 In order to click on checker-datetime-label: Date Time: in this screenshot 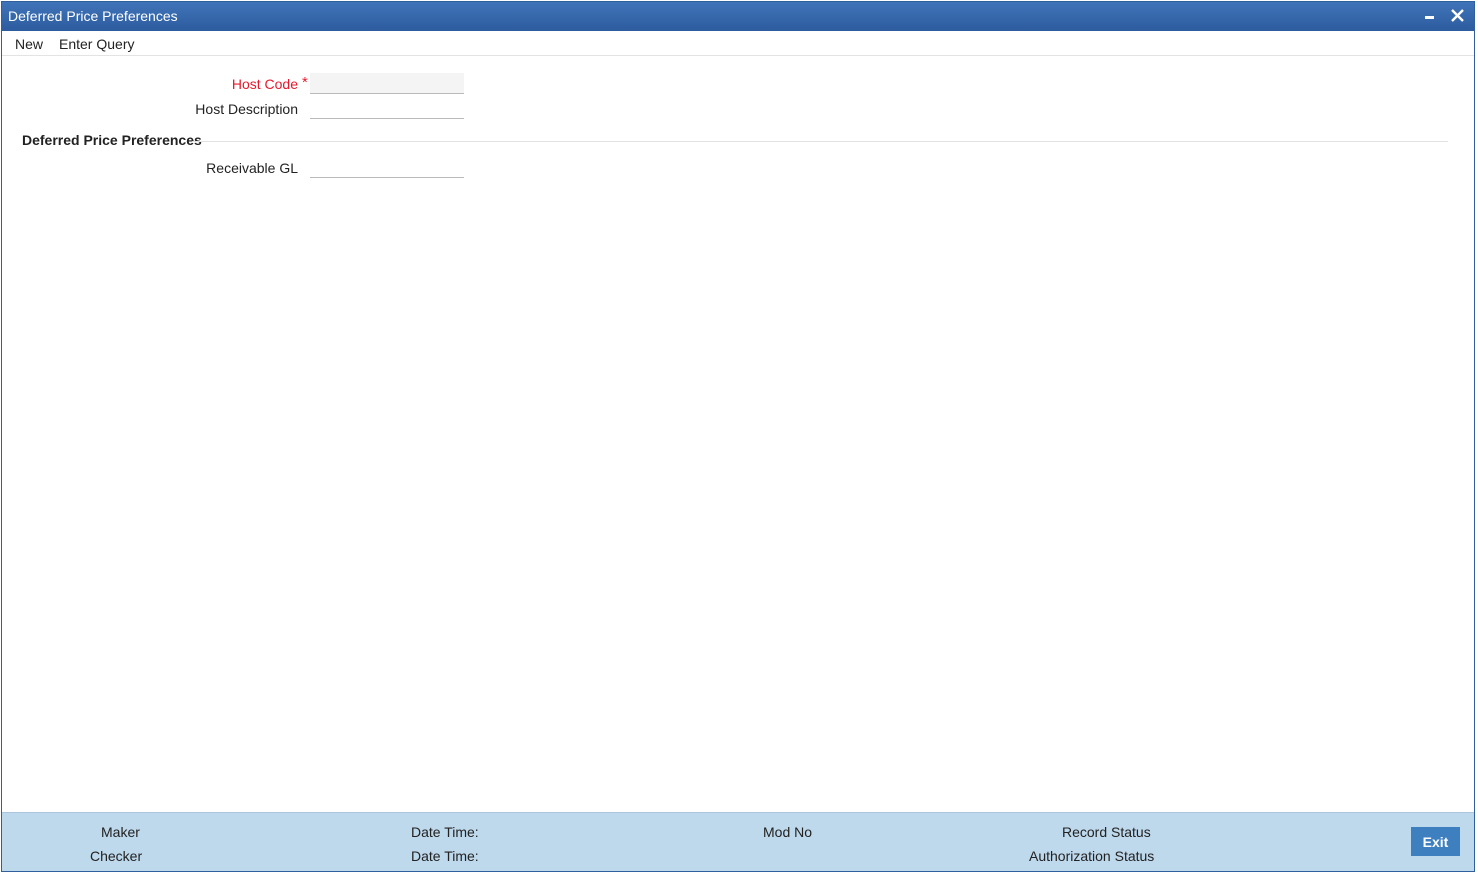, I will do `click(445, 856)`.